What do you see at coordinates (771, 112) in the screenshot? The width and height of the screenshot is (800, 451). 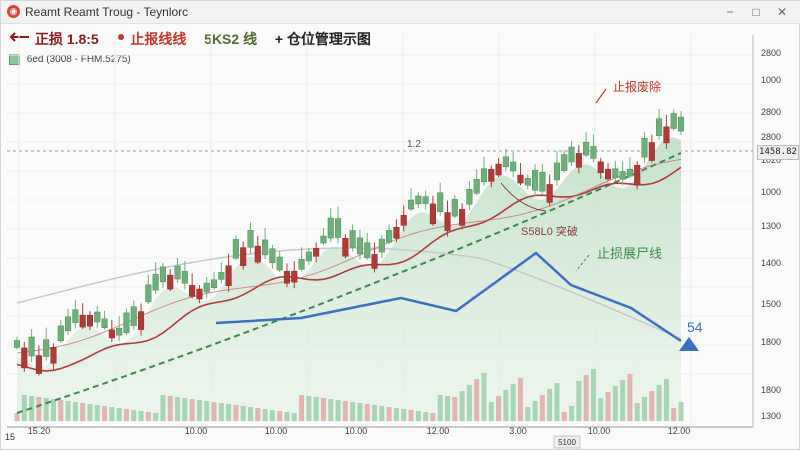 I see `y-tick-label: 2800` at bounding box center [771, 112].